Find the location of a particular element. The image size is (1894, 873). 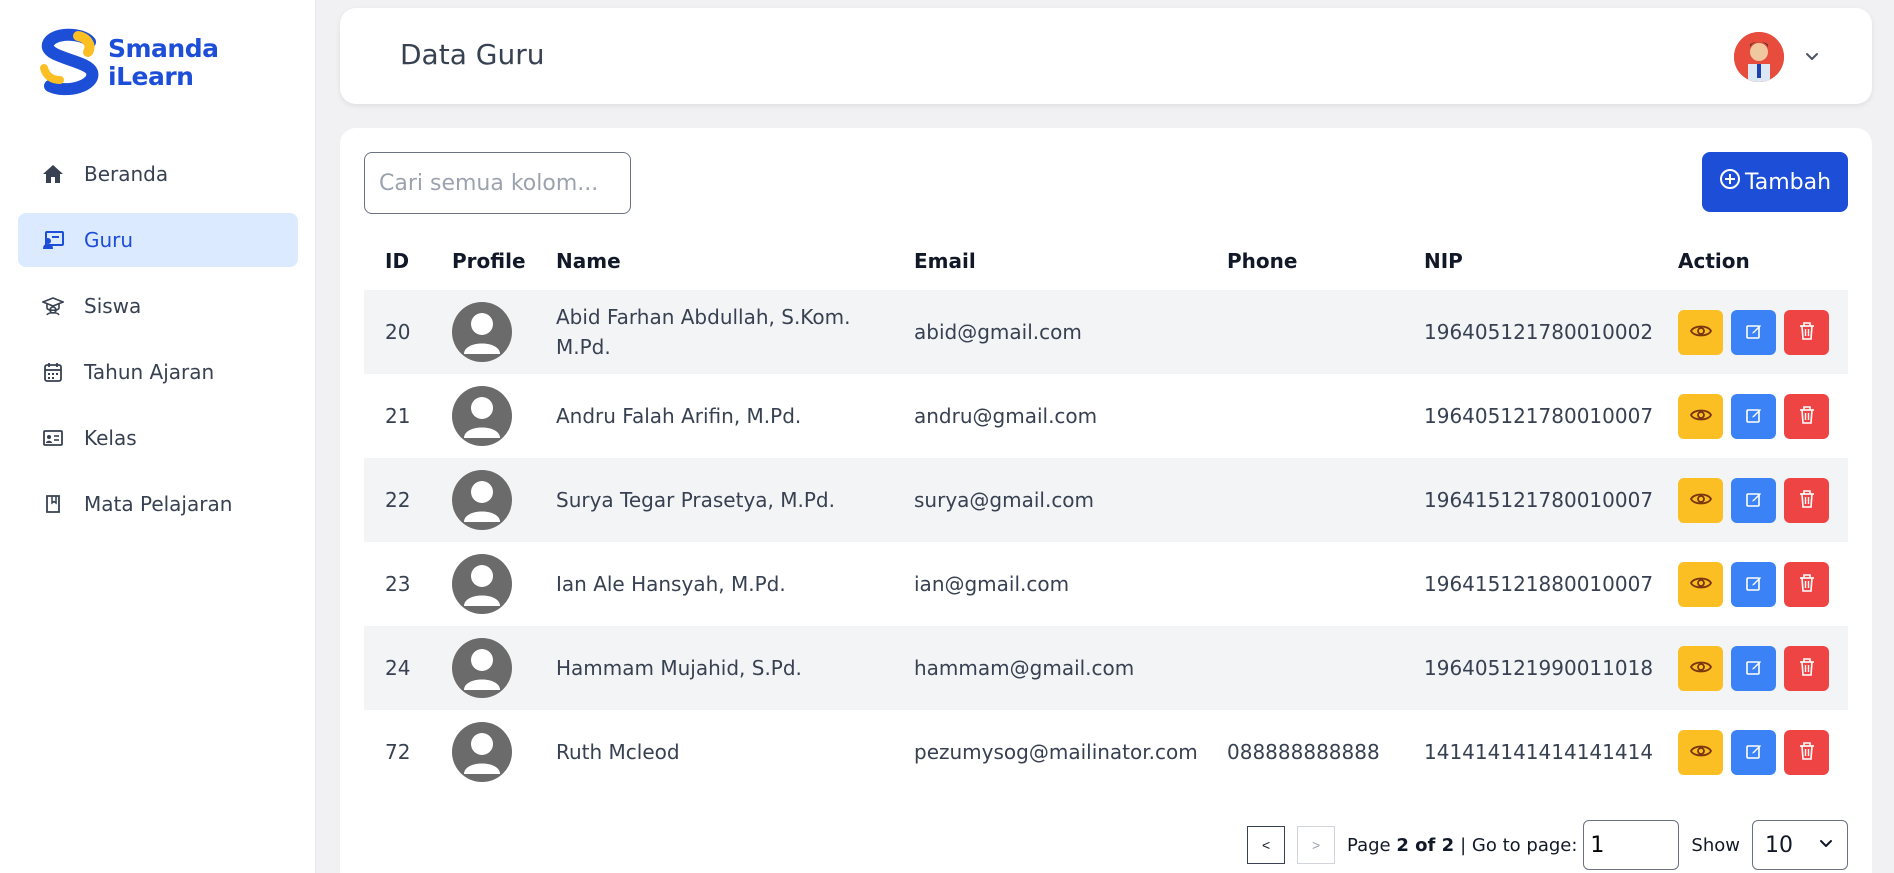

sidebar-item-label: Kelas is located at coordinates (110, 438).